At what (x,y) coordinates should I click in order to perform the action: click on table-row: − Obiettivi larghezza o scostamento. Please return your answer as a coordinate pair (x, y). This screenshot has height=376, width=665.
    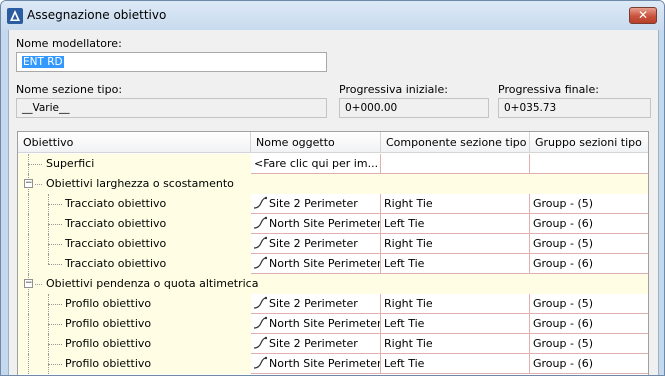
    Looking at the image, I should click on (333, 184).